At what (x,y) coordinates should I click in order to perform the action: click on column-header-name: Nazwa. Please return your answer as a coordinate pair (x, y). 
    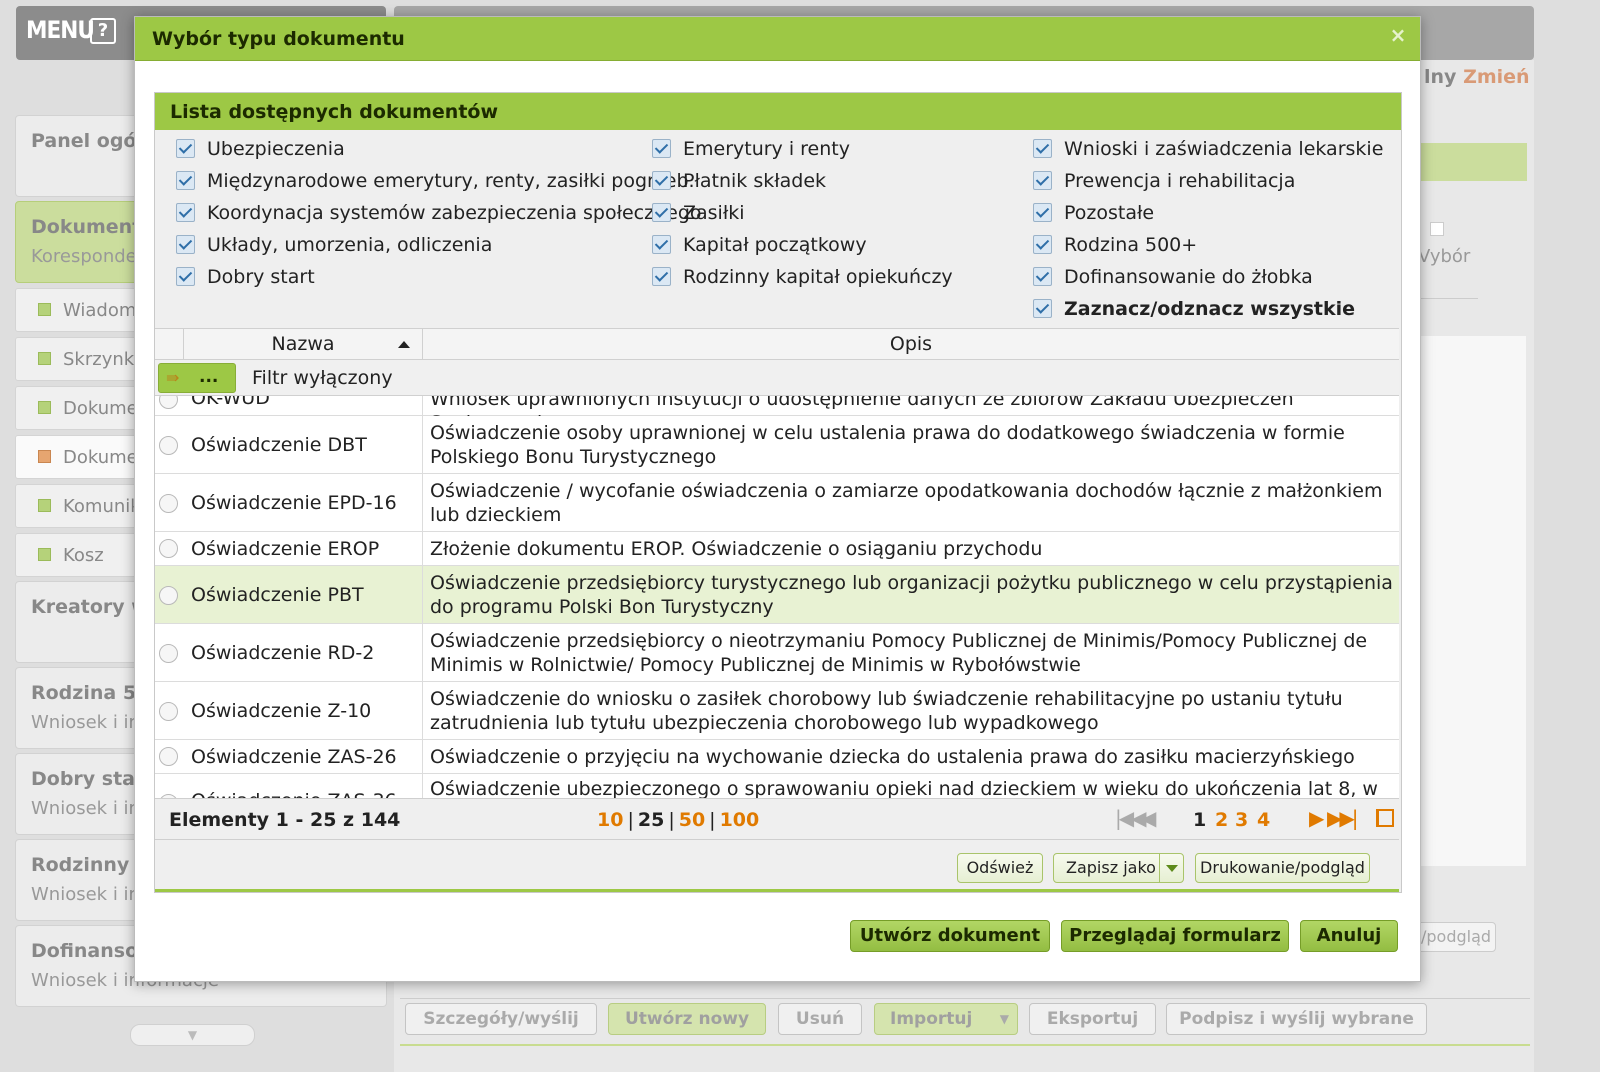
    Looking at the image, I should click on (303, 344).